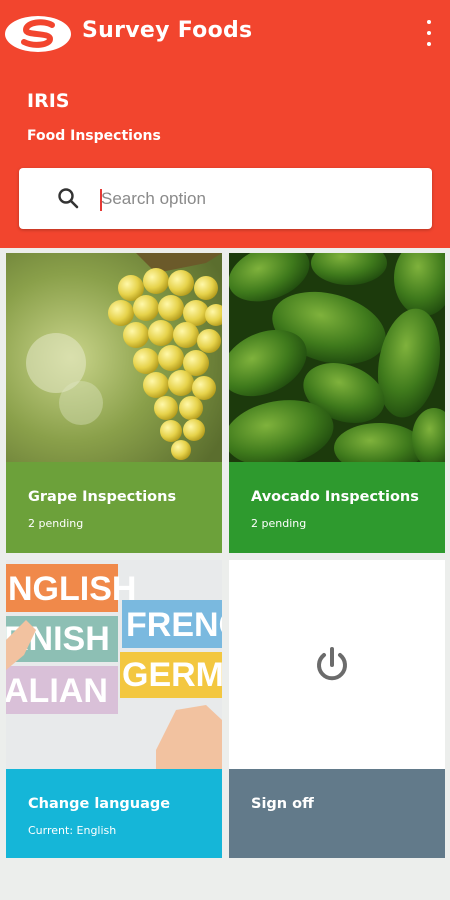  I want to click on tile-label: Change language Current: English, so click(114, 813).